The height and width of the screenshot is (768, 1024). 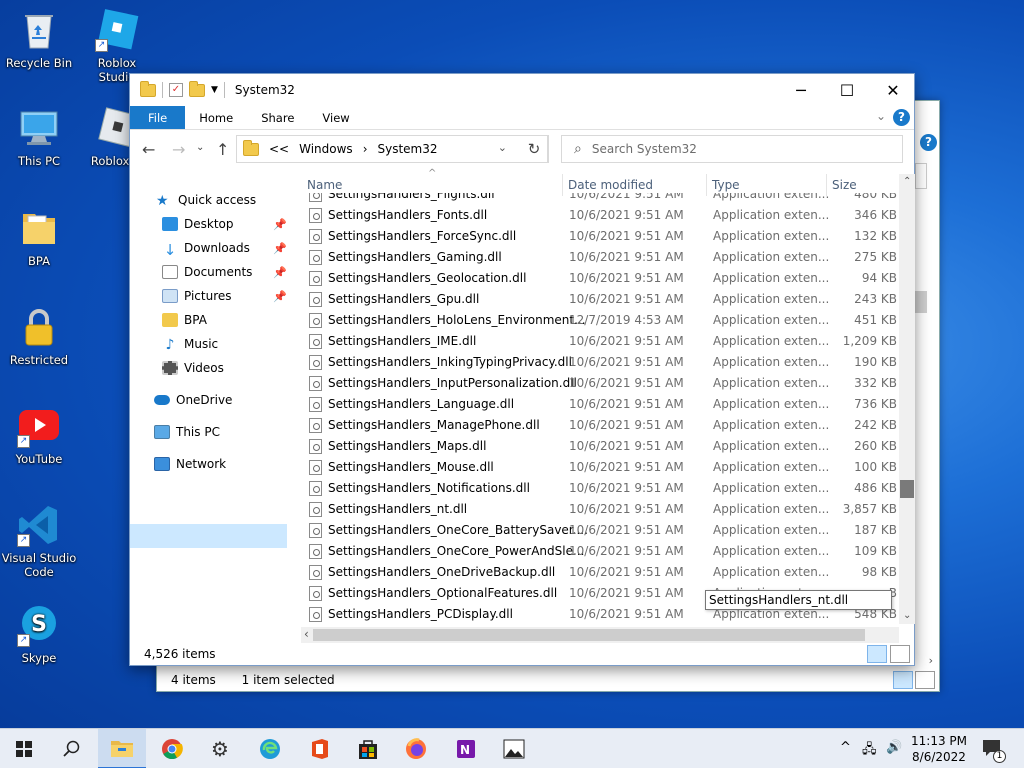 What do you see at coordinates (279, 149) in the screenshot?
I see `breadcrumb-overflow: <<` at bounding box center [279, 149].